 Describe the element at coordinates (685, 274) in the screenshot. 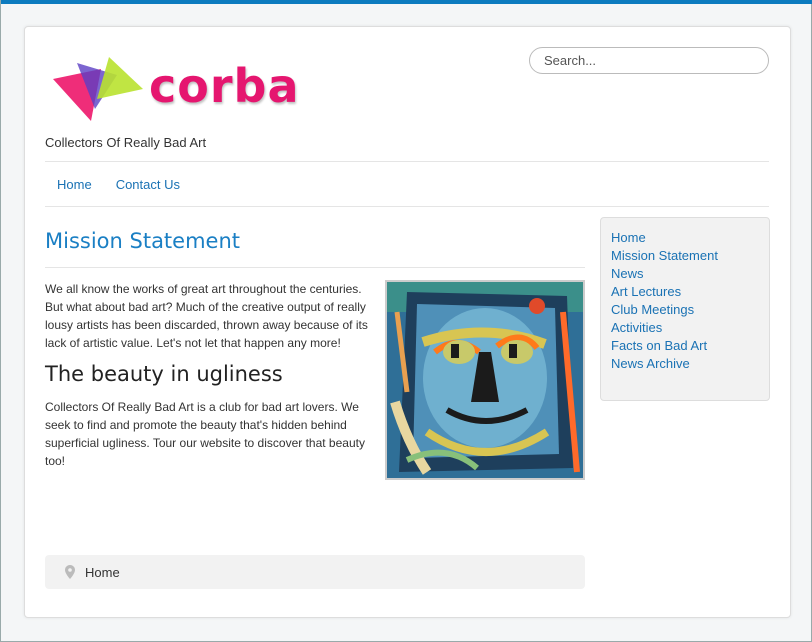

I see `sidebar-item-news: News` at that location.